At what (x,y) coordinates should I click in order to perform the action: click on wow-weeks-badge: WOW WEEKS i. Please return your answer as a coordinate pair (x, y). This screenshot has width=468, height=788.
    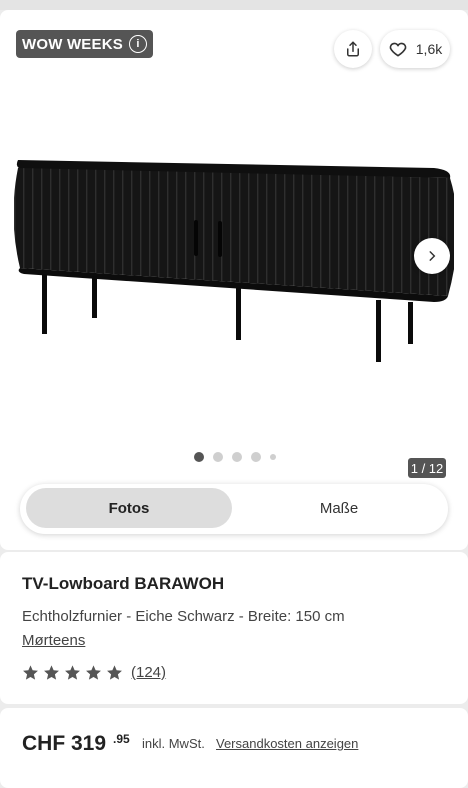
    Looking at the image, I should click on (84, 44).